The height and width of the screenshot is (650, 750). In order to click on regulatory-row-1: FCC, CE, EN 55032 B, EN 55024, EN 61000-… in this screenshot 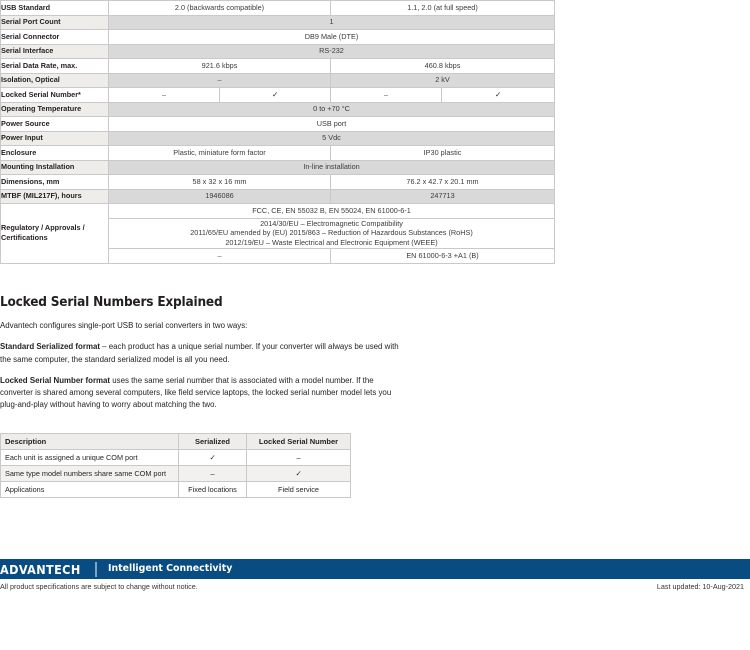, I will do `click(331, 211)`.